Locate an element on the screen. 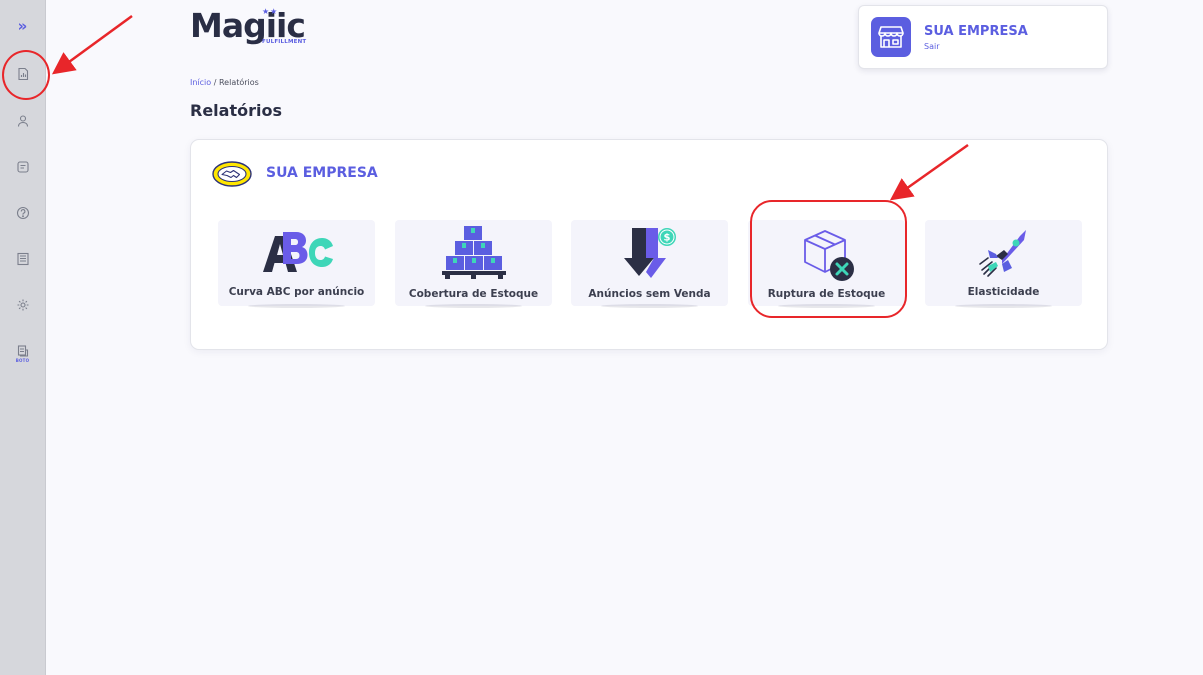 The height and width of the screenshot is (675, 1203). breadcrumb-current: Relatórios is located at coordinates (238, 82).